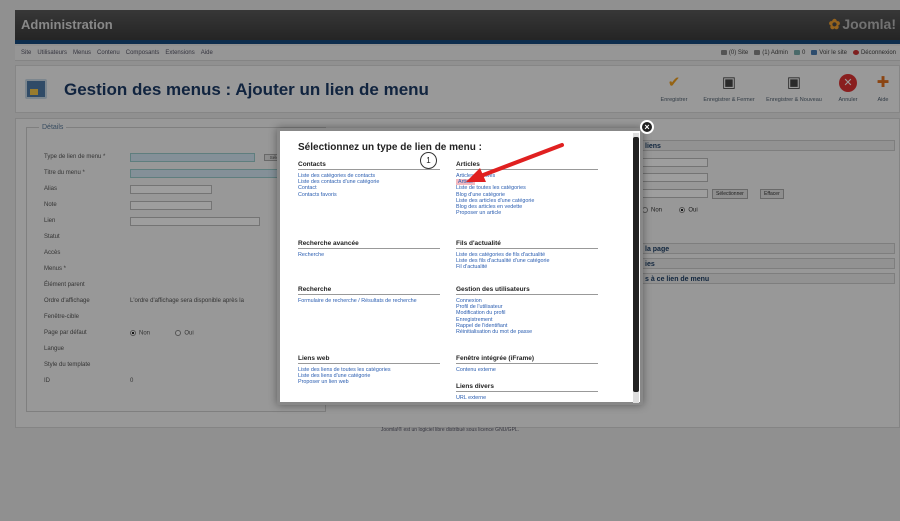 This screenshot has height=521, width=900. What do you see at coordinates (527, 359) in the screenshot?
I see `group-heading: Fenêtre intégrée (iFrame)` at bounding box center [527, 359].